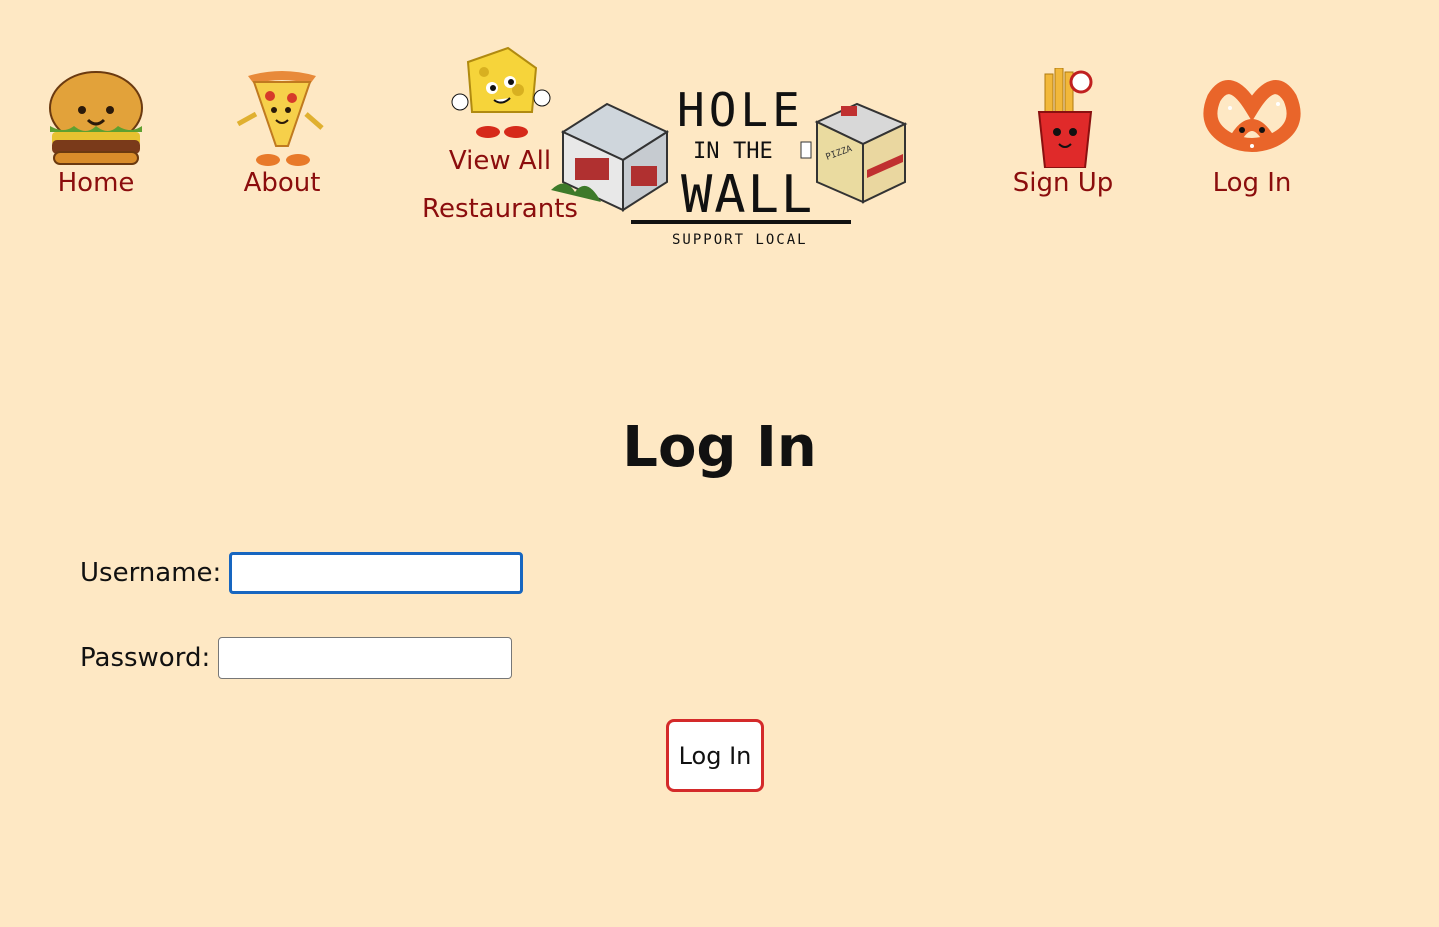 The height and width of the screenshot is (927, 1439). I want to click on pretzel-icon, so click(1252, 116).